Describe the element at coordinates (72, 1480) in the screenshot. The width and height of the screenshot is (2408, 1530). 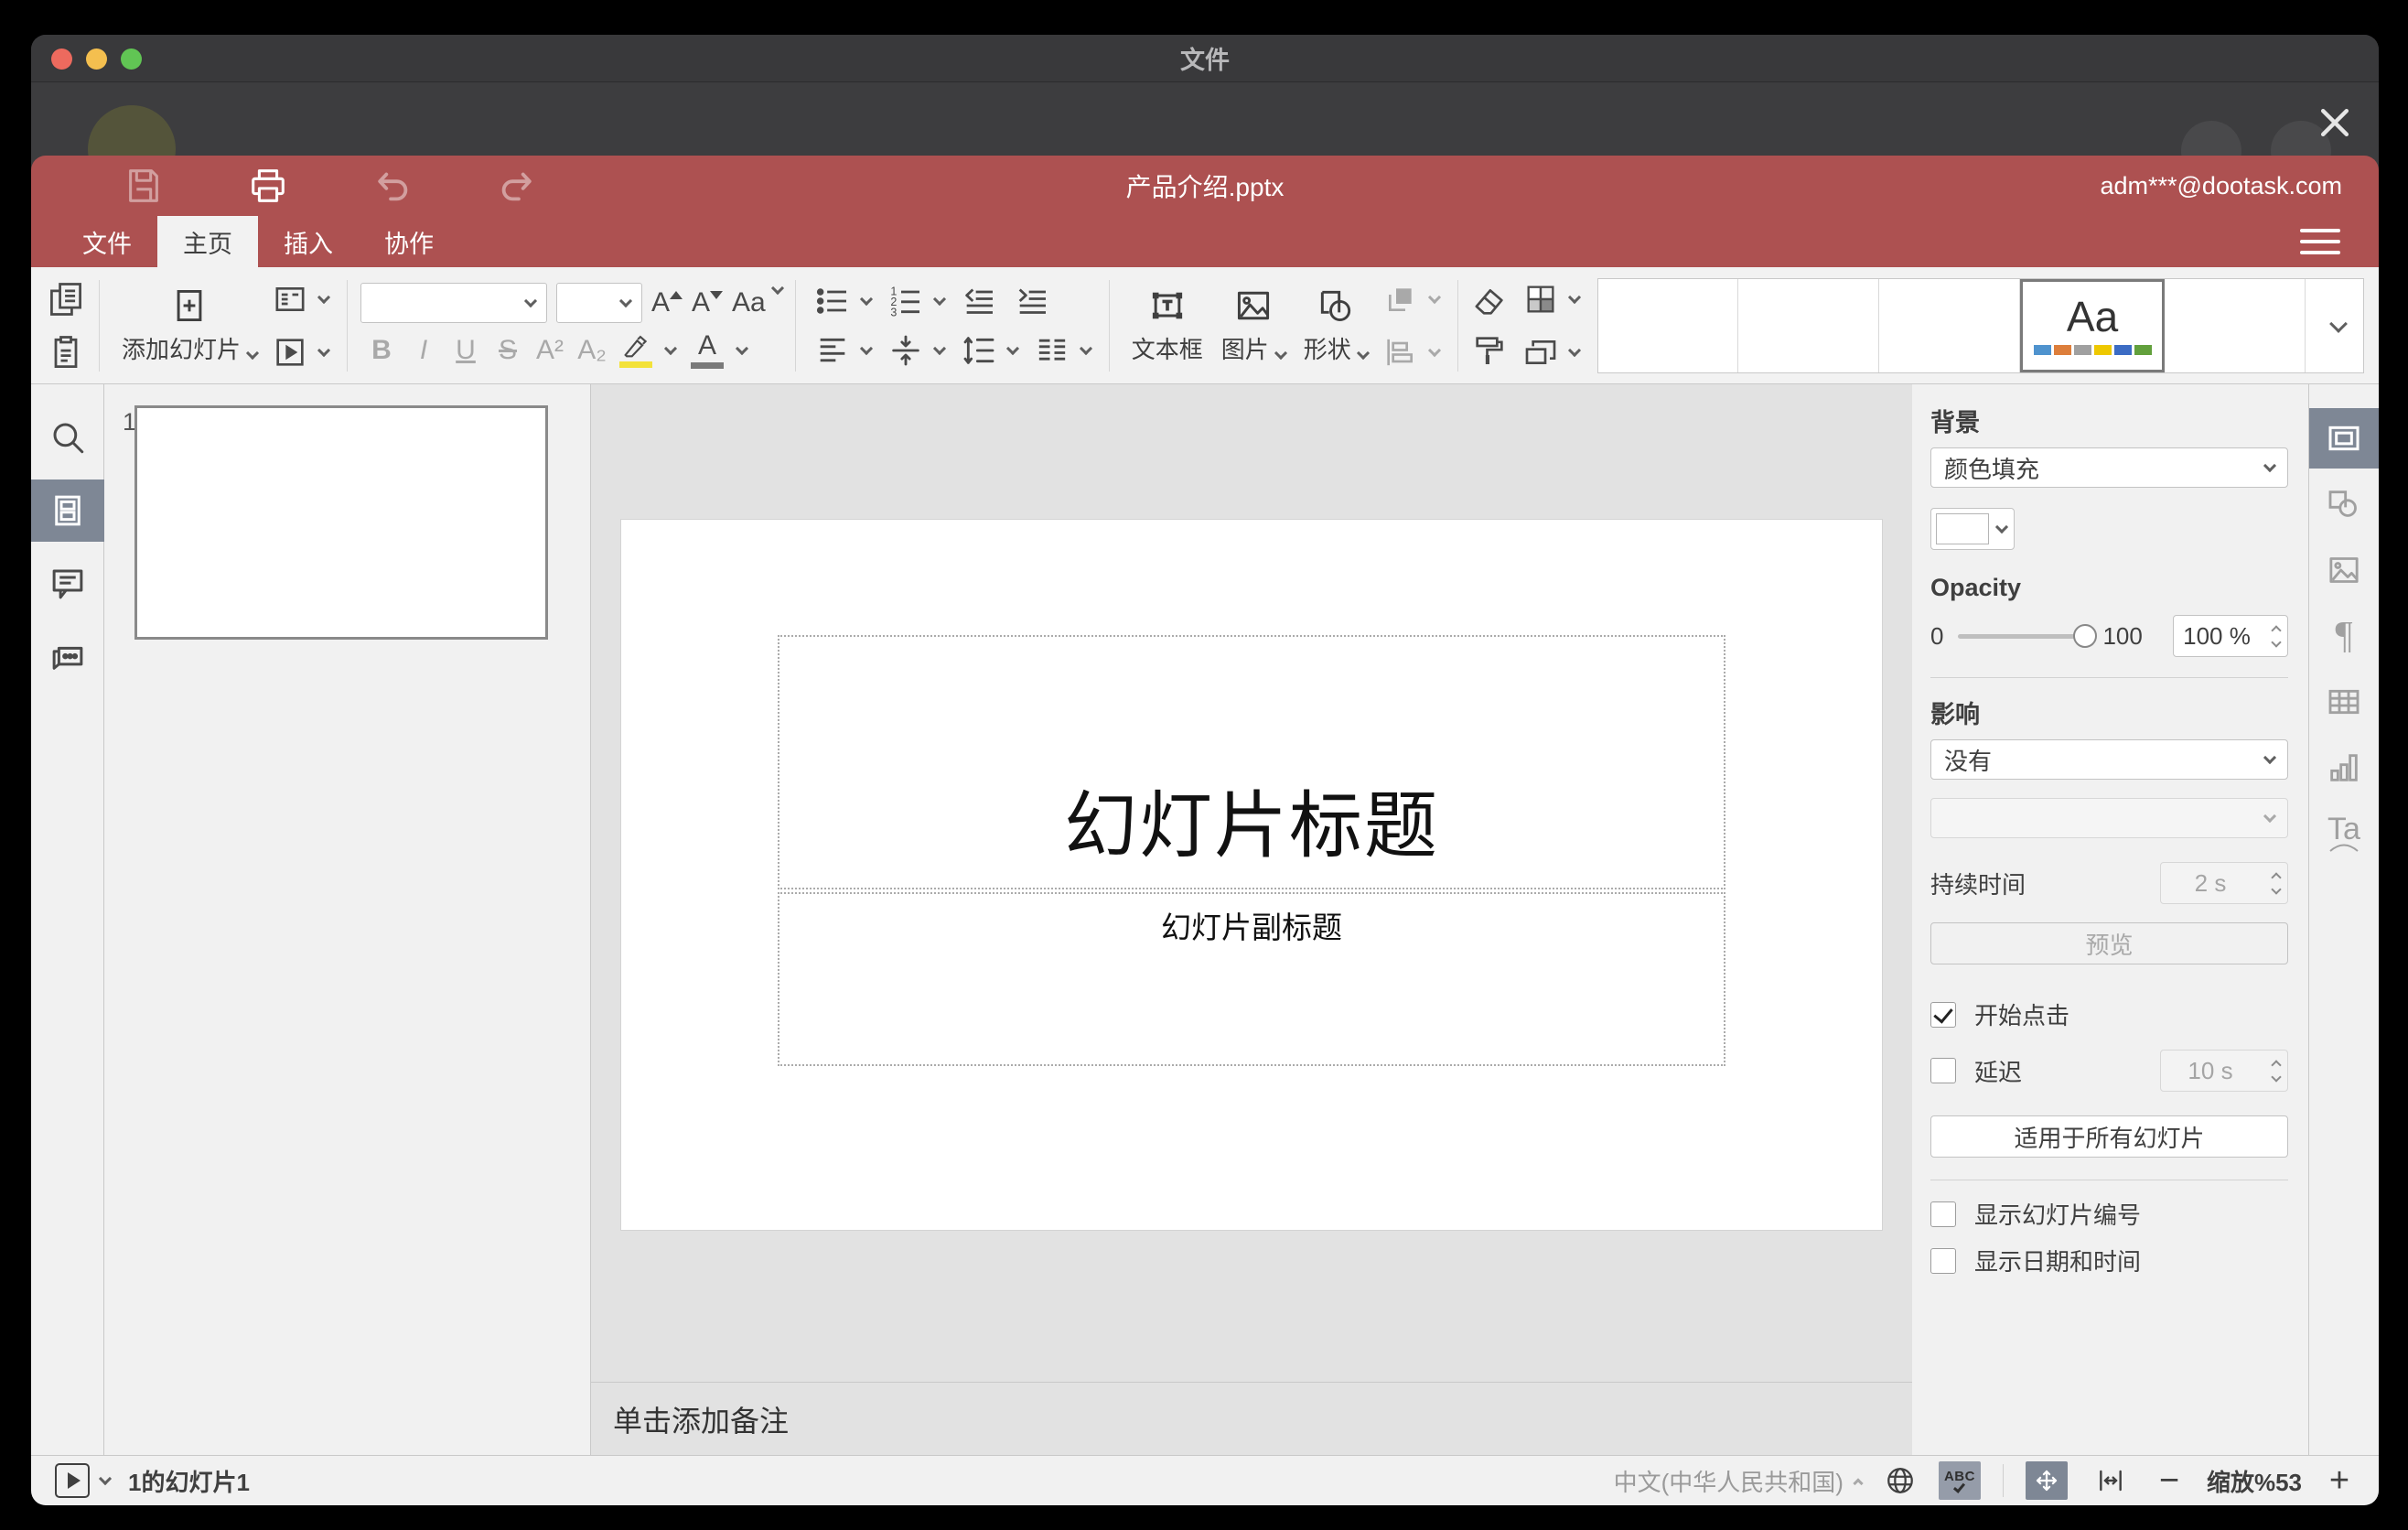
I see `start-slideshow-status-button` at that location.